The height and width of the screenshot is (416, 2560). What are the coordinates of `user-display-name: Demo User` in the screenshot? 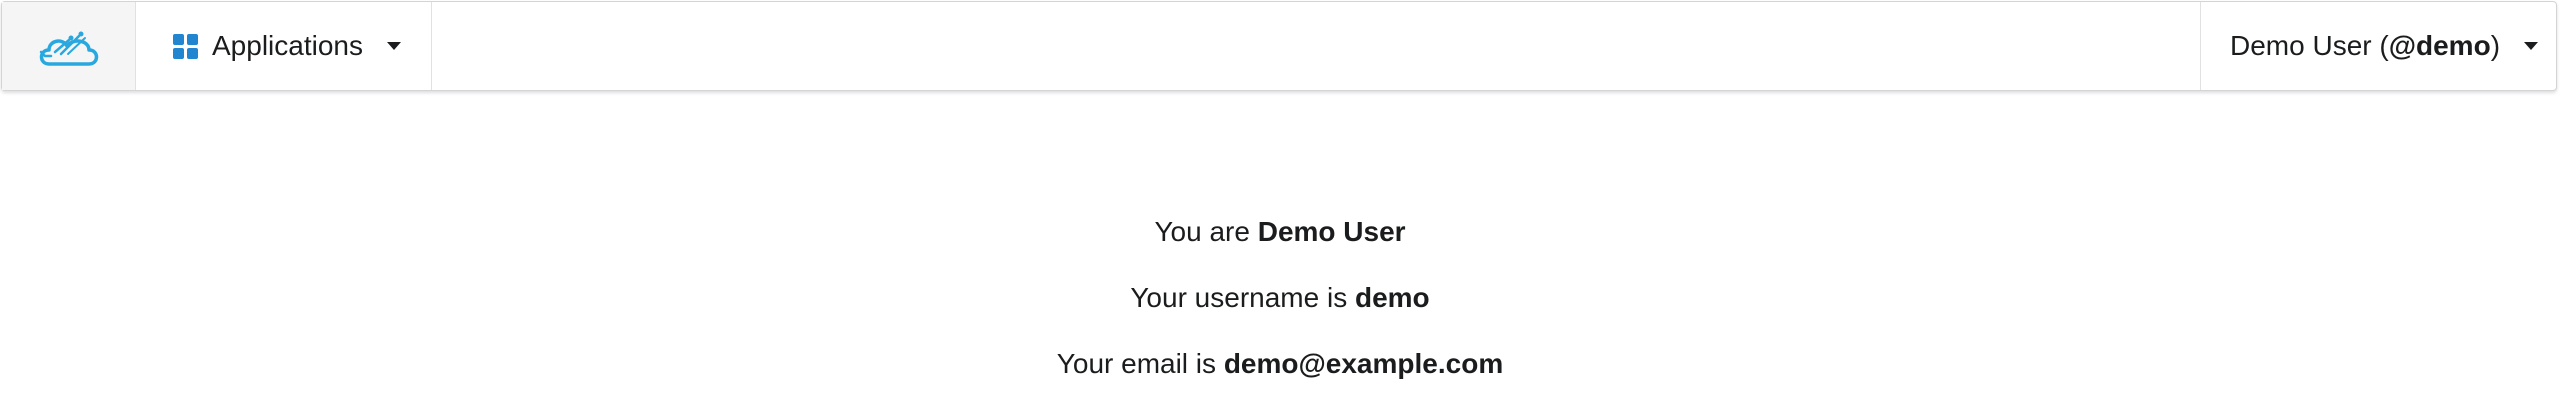 It's located at (2301, 45).